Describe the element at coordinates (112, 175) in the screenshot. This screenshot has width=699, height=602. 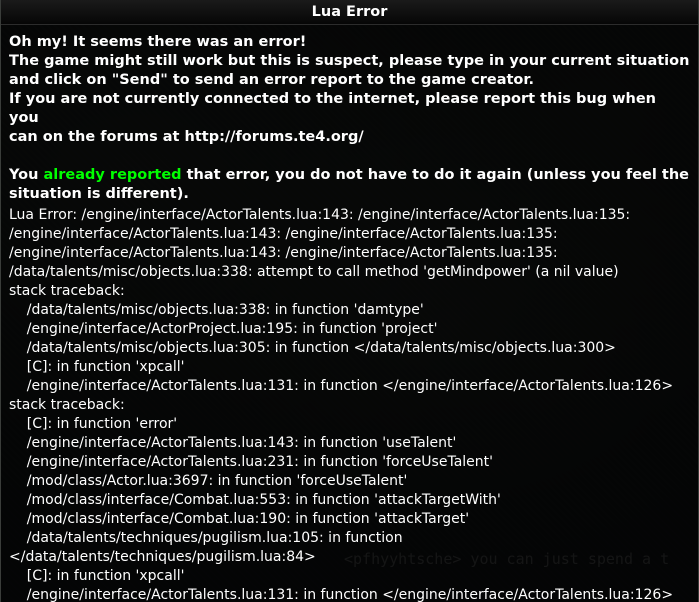
I see `already-reported-highlight: already reported` at that location.